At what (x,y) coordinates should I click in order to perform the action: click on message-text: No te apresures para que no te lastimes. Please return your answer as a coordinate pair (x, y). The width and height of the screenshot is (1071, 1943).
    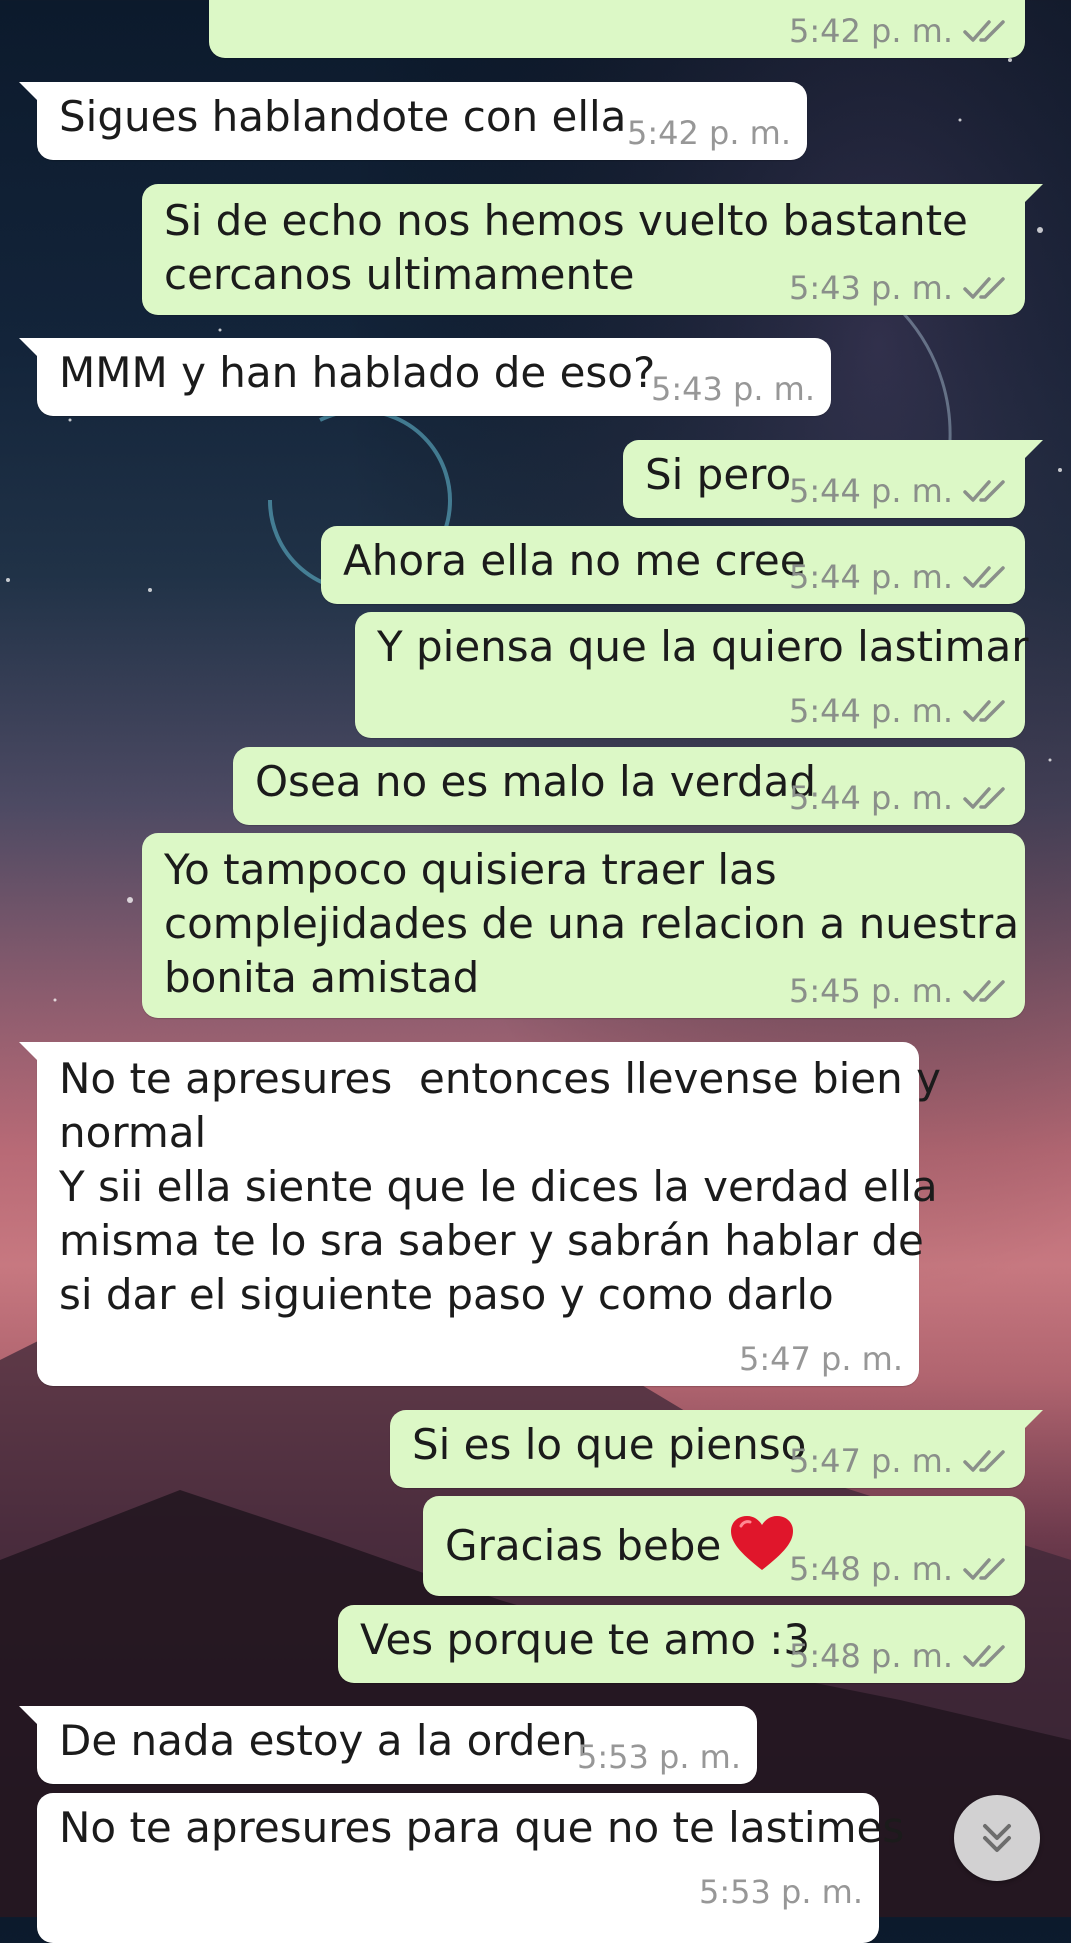
    Looking at the image, I should click on (482, 1827).